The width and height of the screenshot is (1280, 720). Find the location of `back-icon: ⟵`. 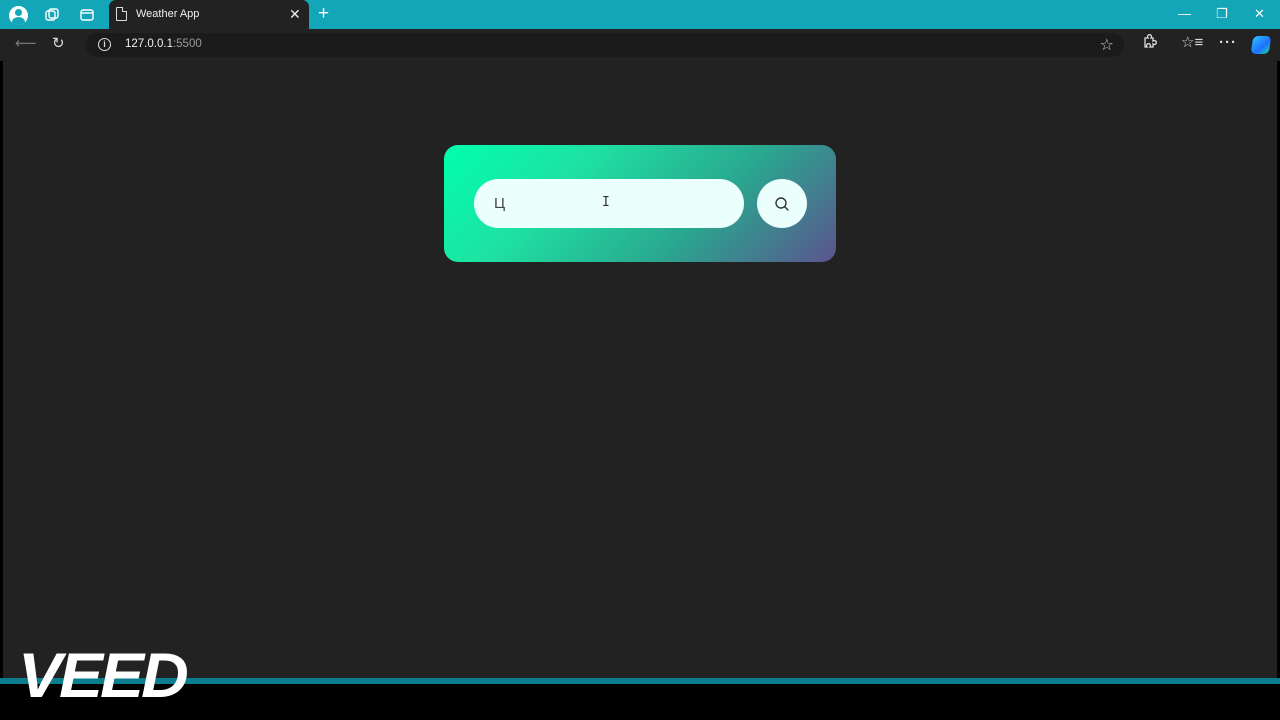

back-icon: ⟵ is located at coordinates (26, 44).